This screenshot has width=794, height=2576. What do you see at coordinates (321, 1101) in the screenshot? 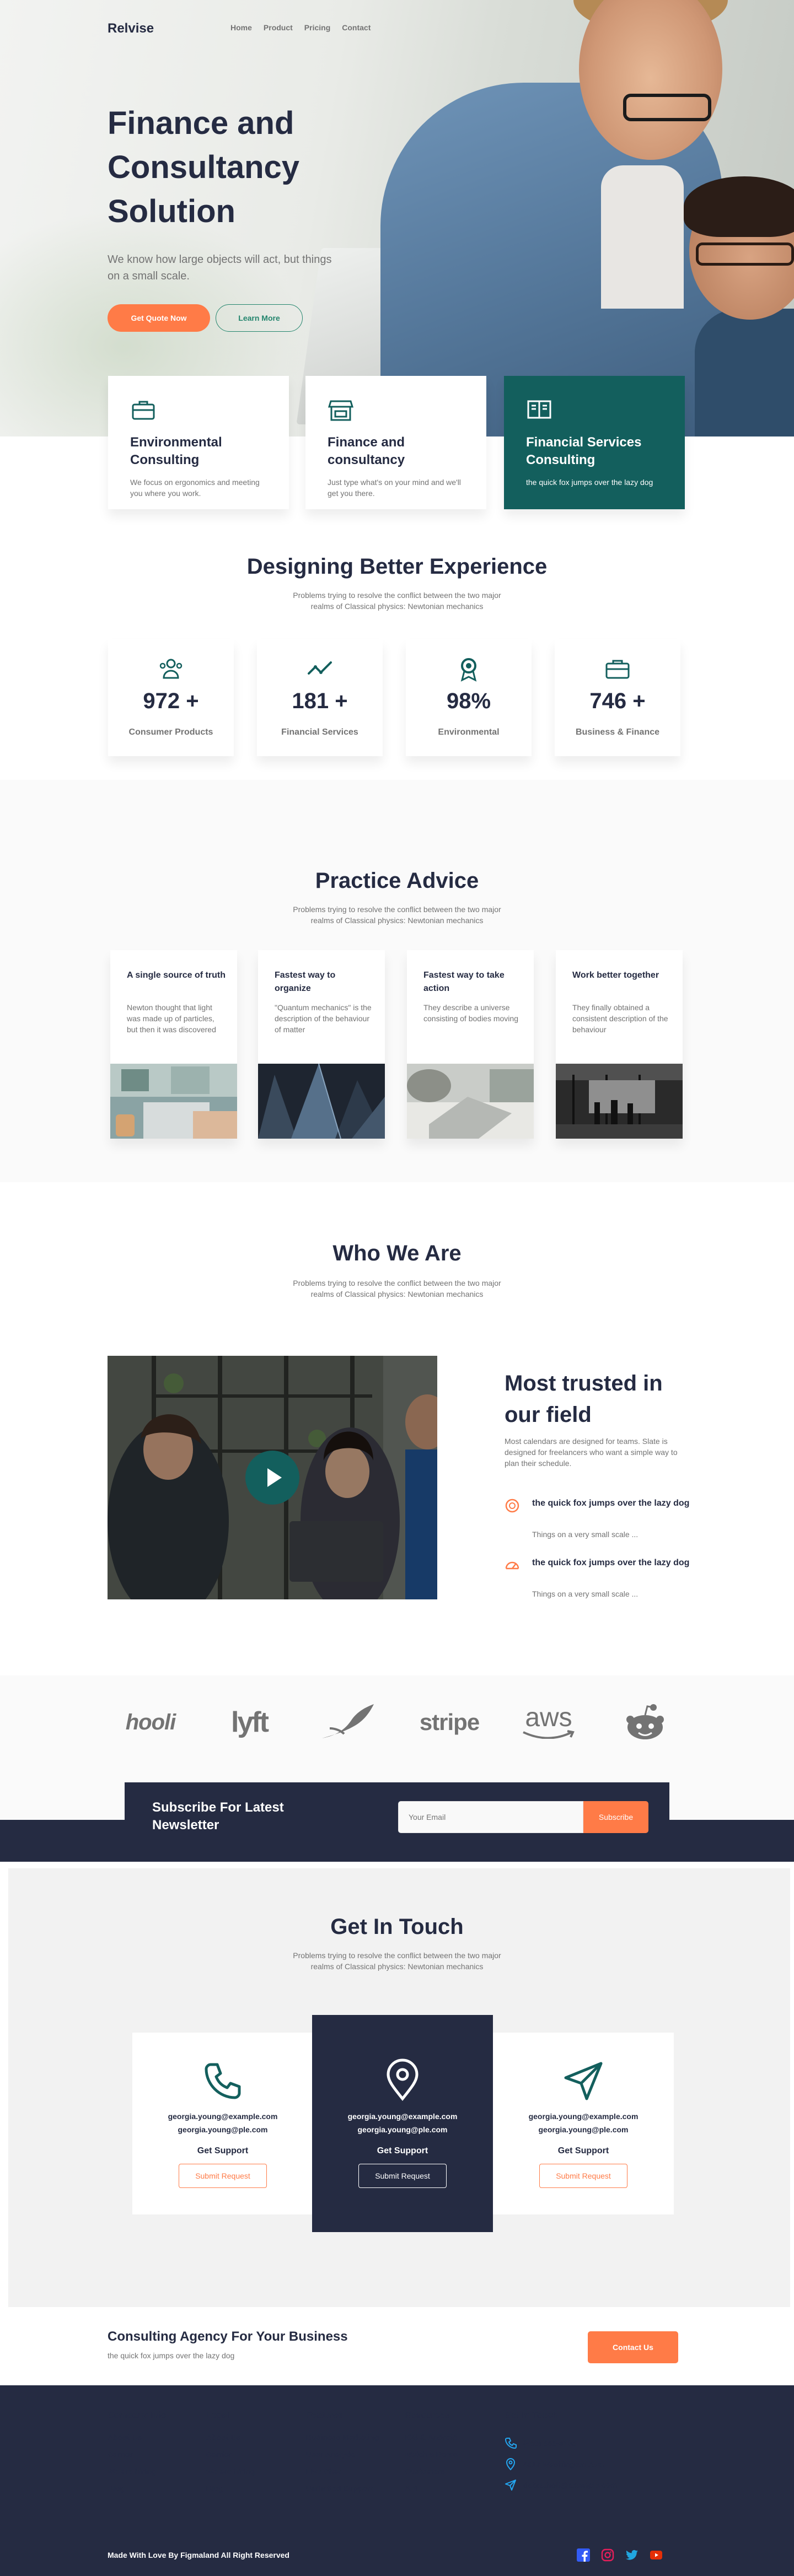
I see `practice-card-image-buildings` at bounding box center [321, 1101].